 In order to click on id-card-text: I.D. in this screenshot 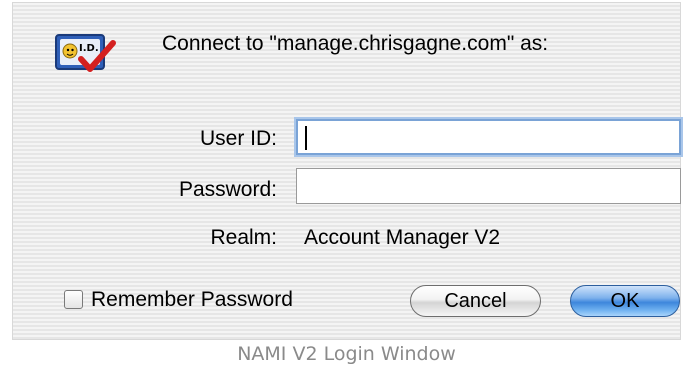, I will do `click(89, 48)`.